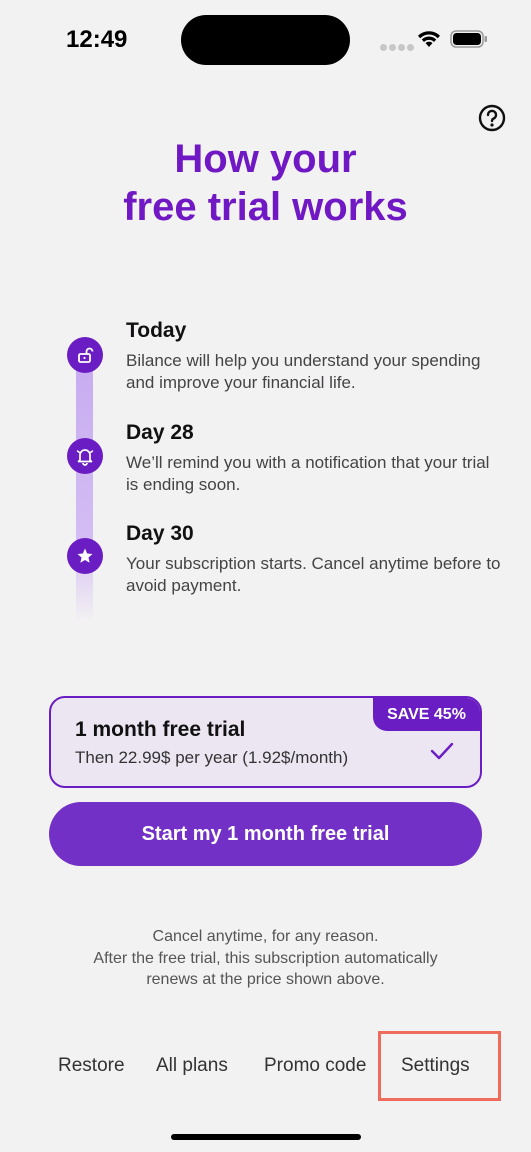 Image resolution: width=531 pixels, height=1152 pixels. Describe the element at coordinates (160, 432) in the screenshot. I see `step-title: Day 28` at that location.